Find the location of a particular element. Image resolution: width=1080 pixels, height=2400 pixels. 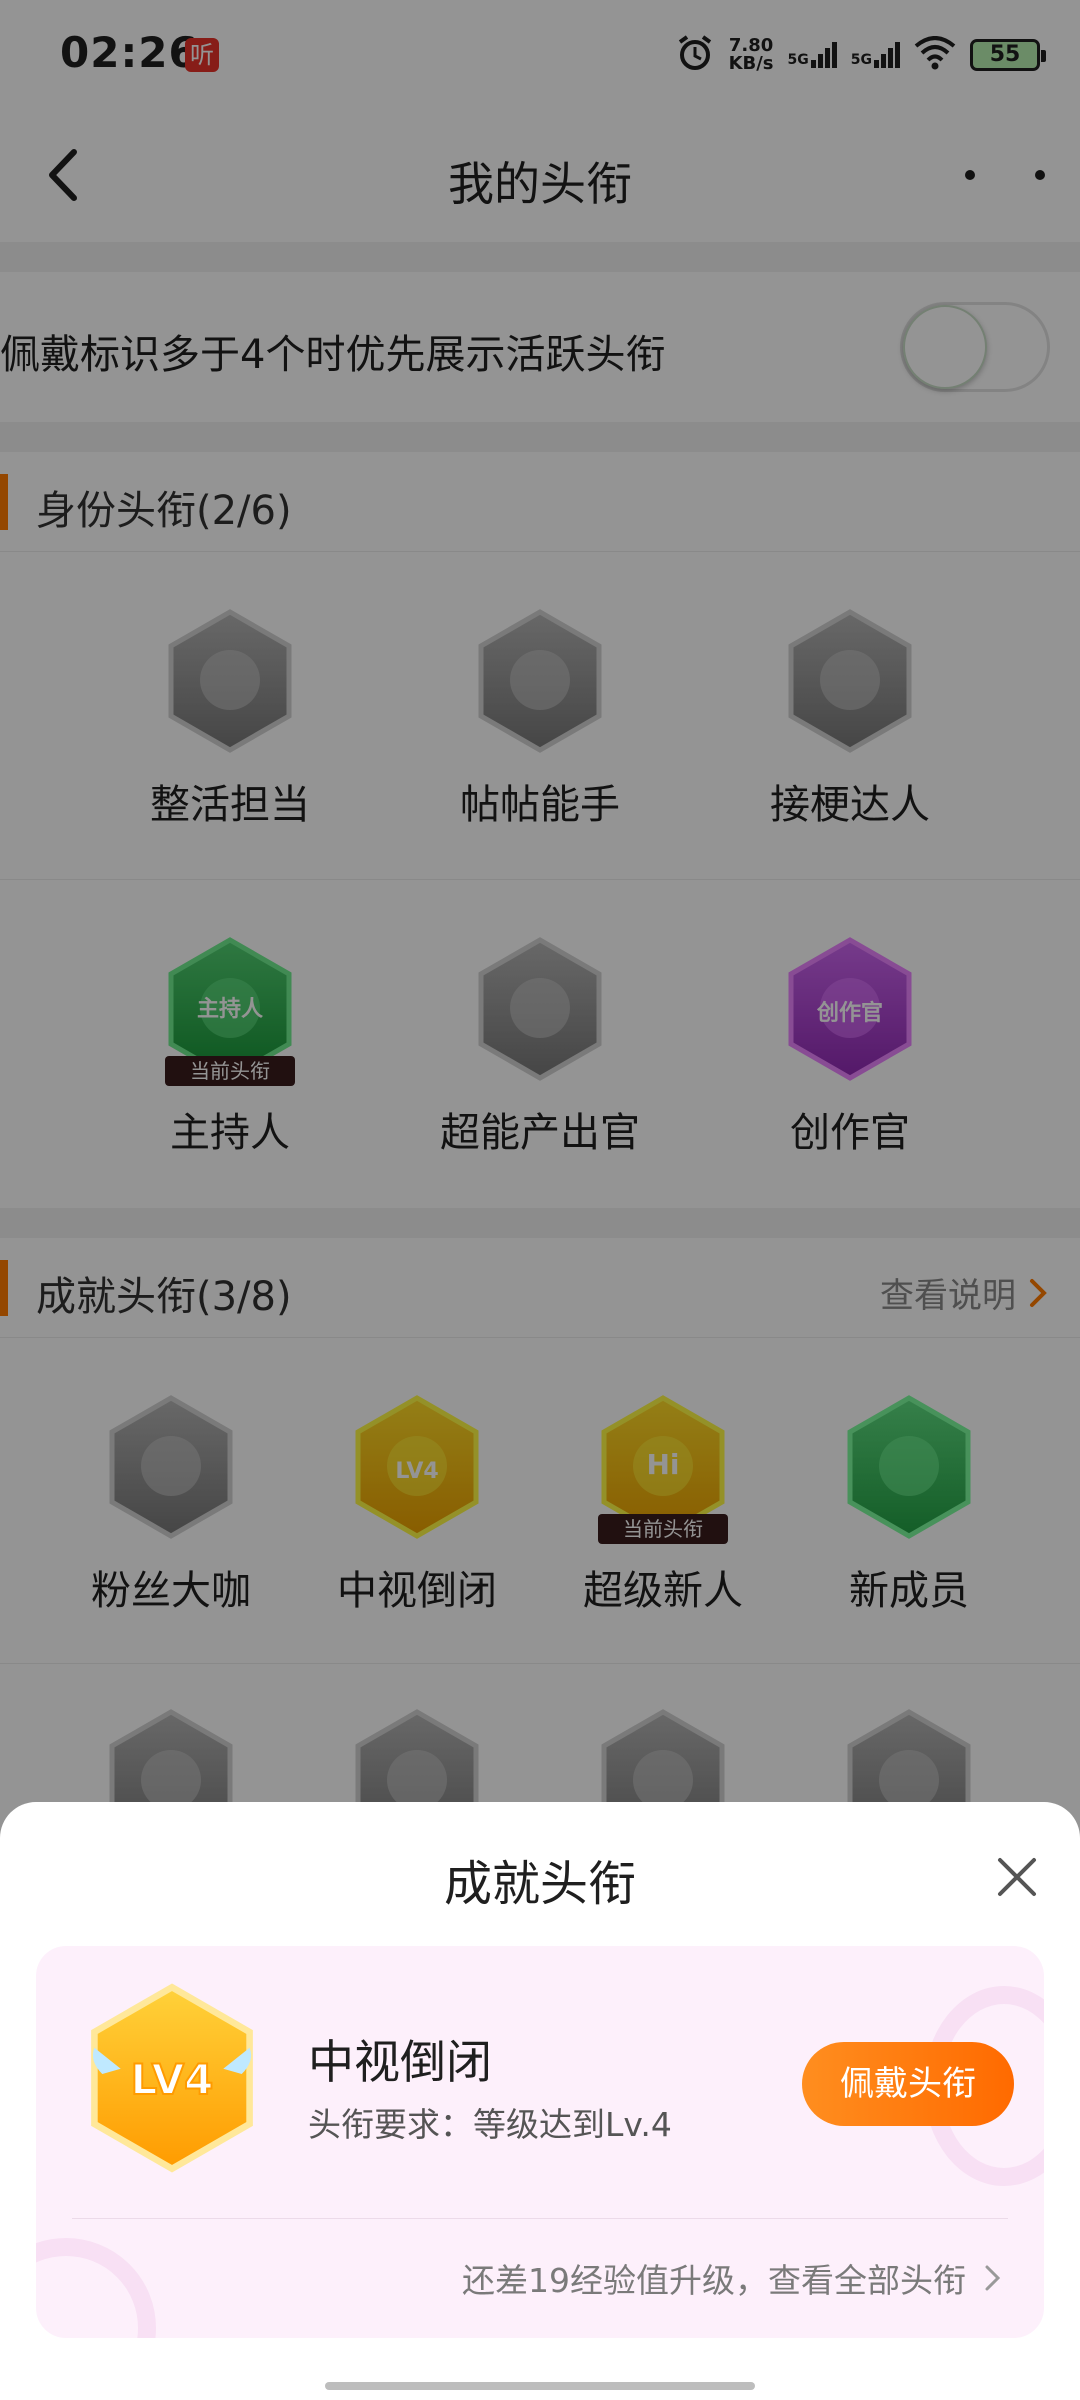

home-indicator is located at coordinates (540, 2386).